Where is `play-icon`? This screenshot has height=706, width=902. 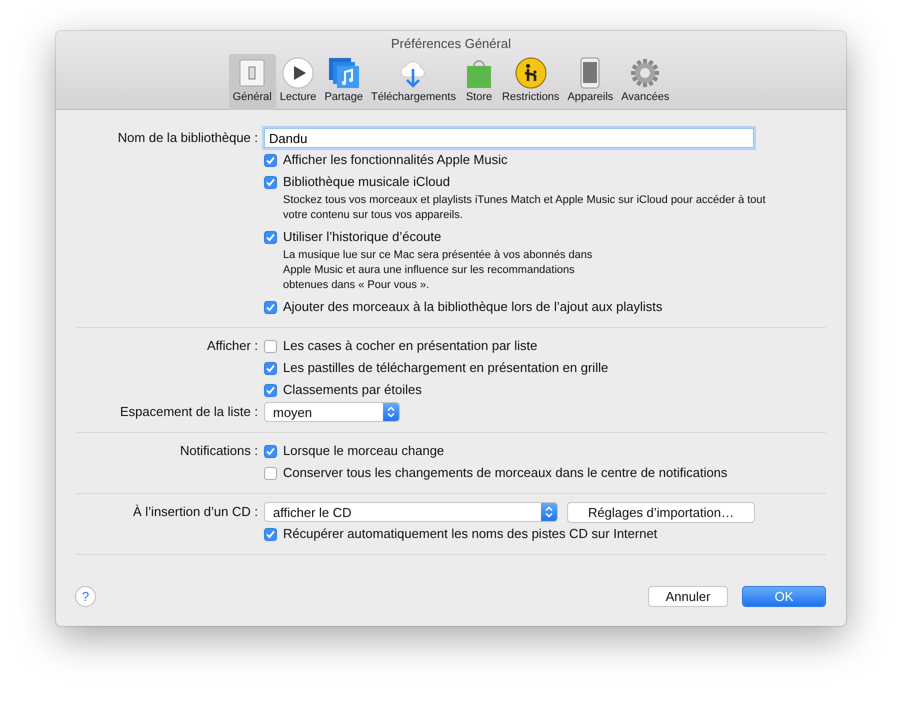 play-icon is located at coordinates (298, 73).